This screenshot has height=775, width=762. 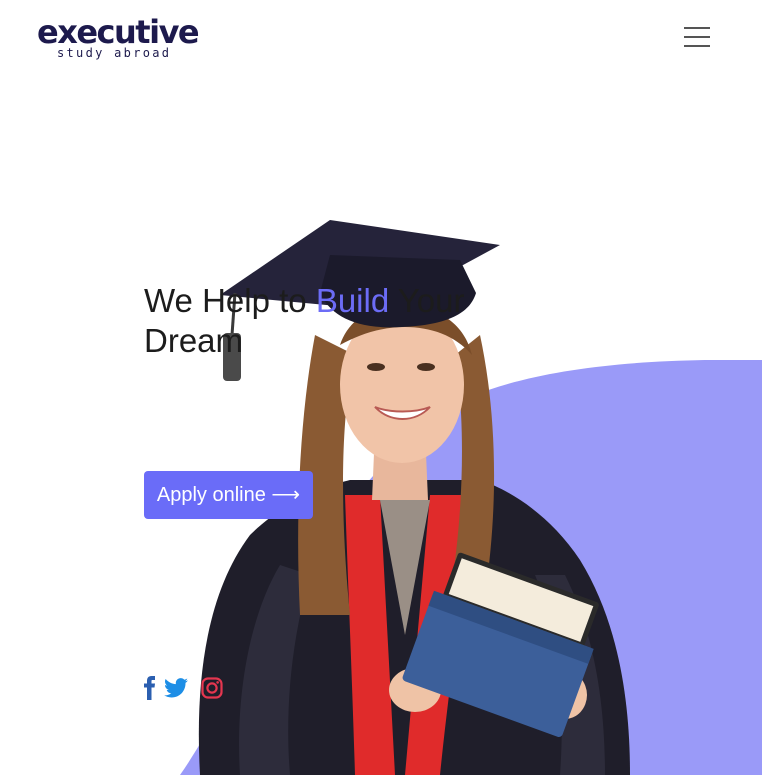 What do you see at coordinates (352, 300) in the screenshot?
I see `hero-title-accent: Build` at bounding box center [352, 300].